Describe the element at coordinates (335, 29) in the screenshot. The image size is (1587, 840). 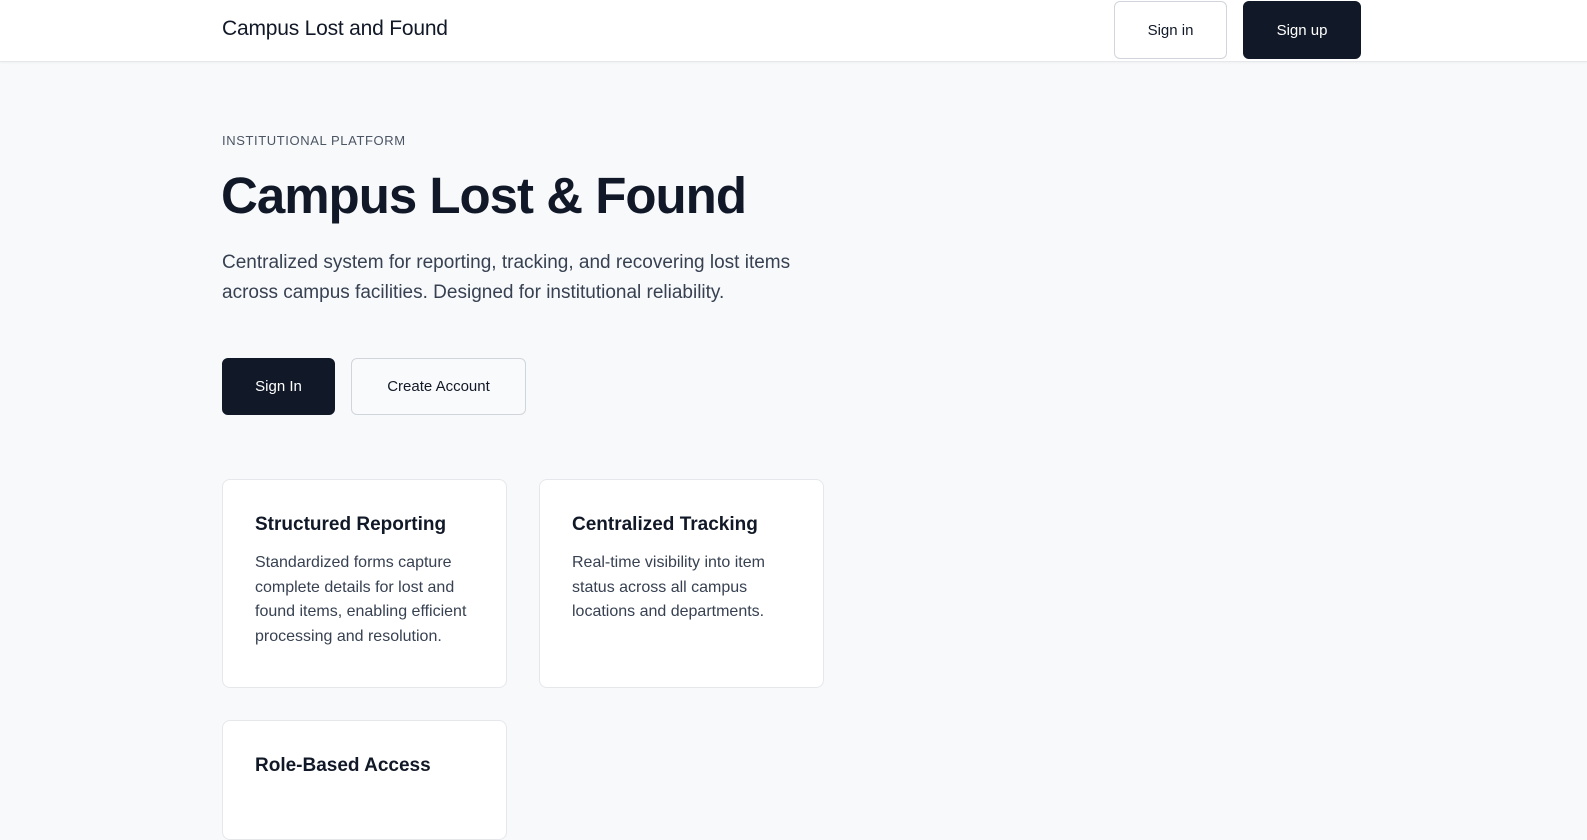
I see `brand-name: Campus Lost and Found` at that location.